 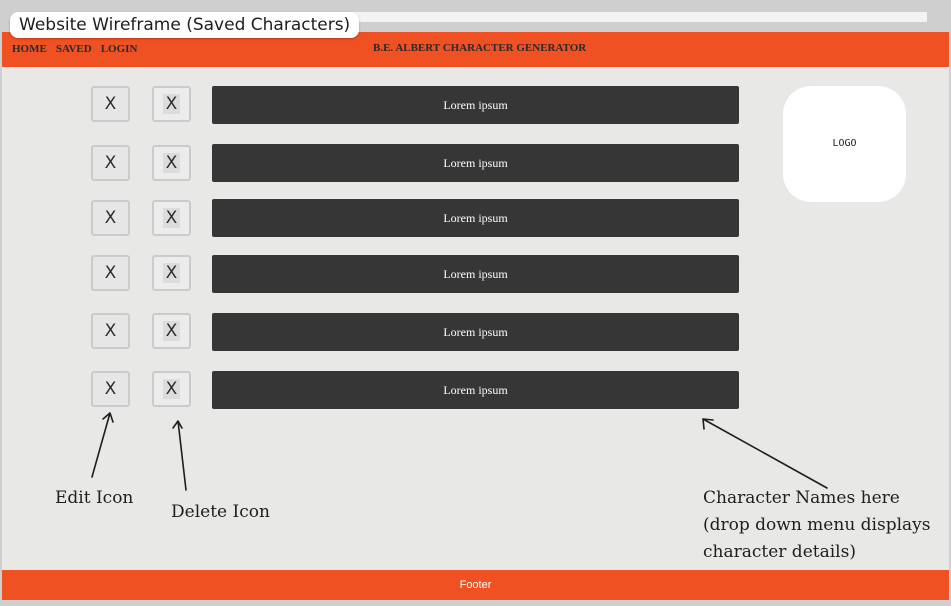 I want to click on edit-icon-annotation: Edit Icon, so click(x=94, y=498).